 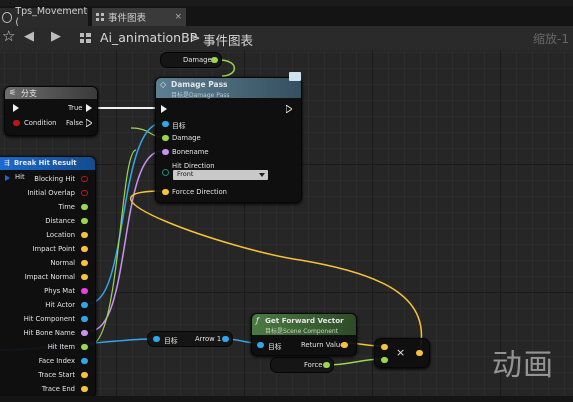 I want to click on false-exec-out-pin, so click(x=89, y=123).